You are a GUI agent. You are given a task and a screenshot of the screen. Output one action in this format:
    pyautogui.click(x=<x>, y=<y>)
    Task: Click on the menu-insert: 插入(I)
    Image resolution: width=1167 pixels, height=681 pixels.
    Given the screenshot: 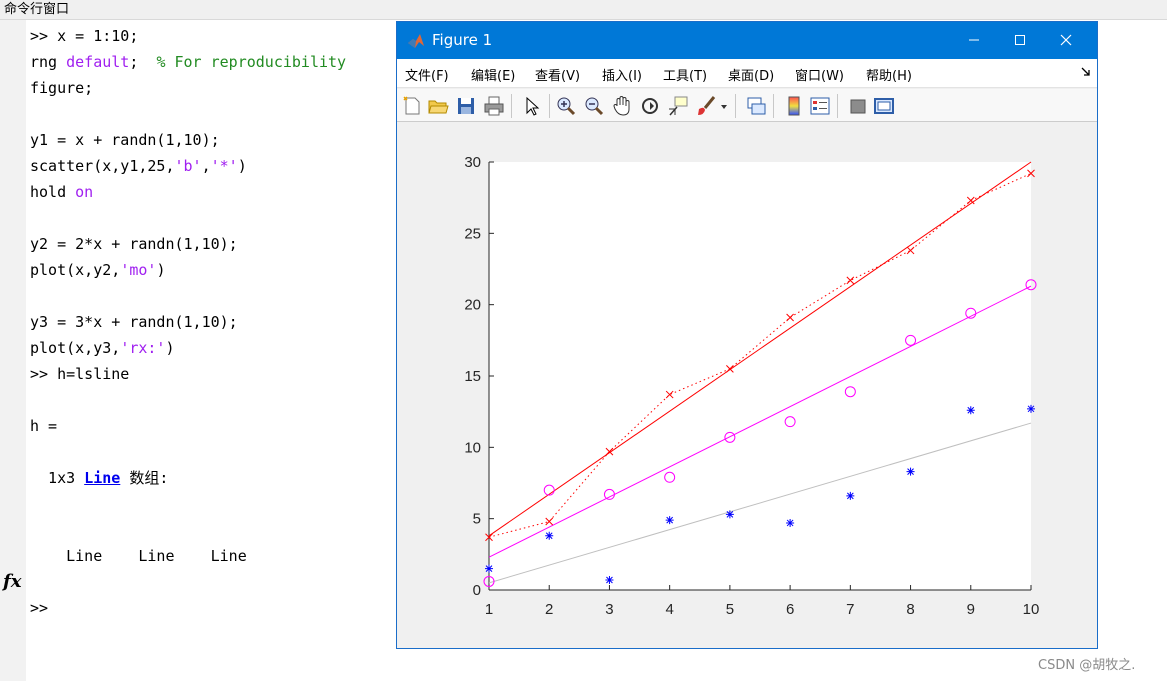 What is the action you would take?
    pyautogui.click(x=622, y=74)
    